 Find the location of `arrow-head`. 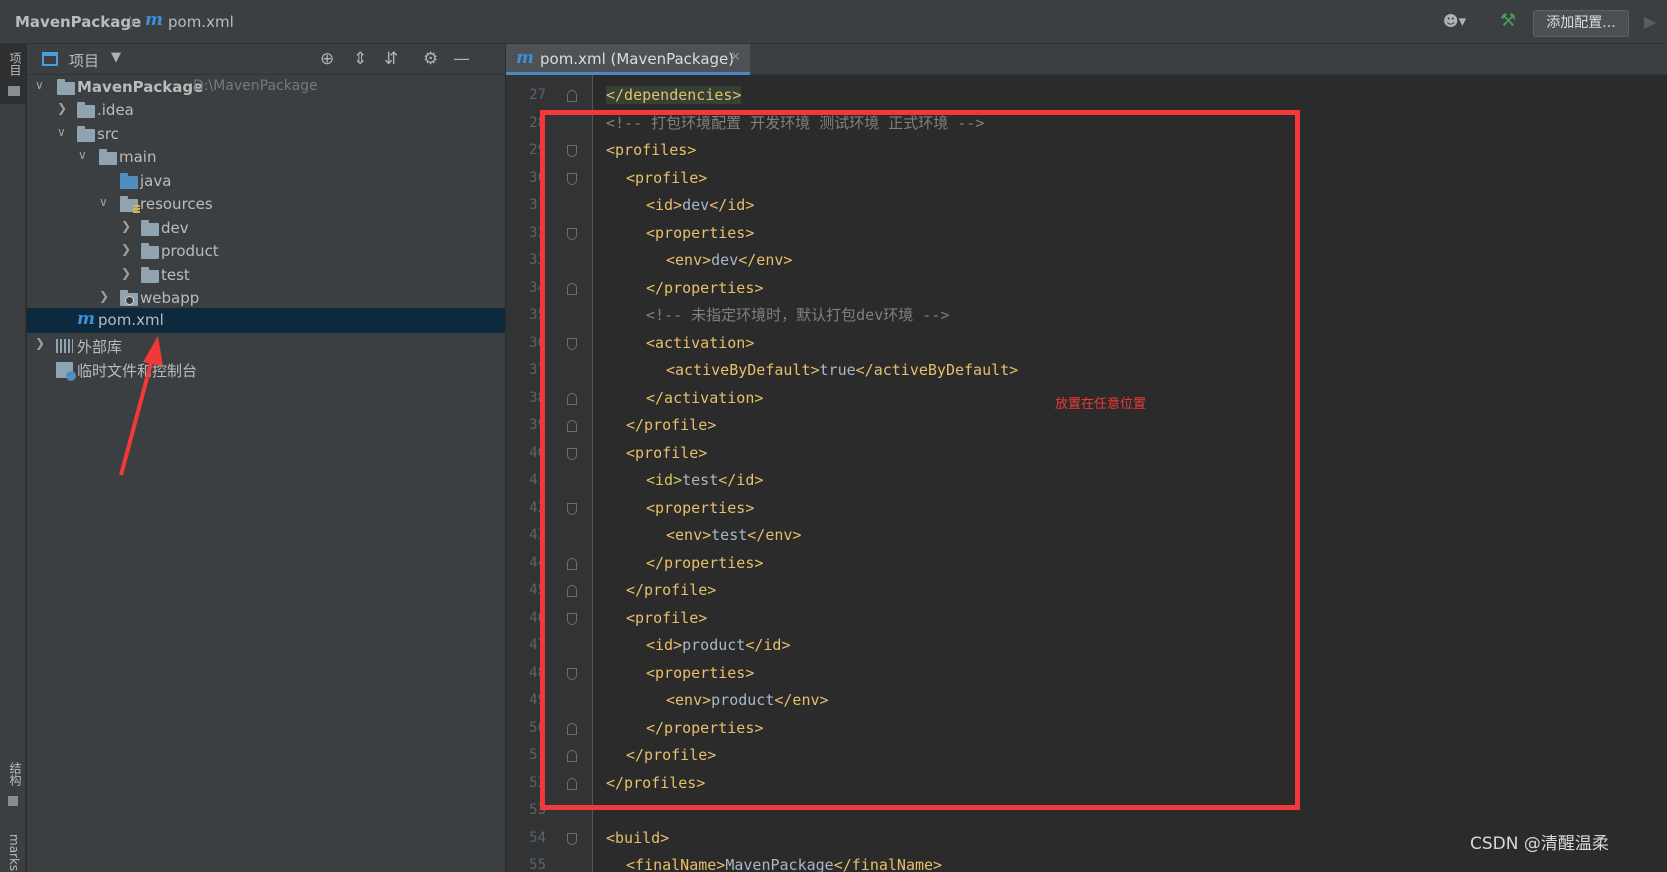

arrow-head is located at coordinates (153, 351).